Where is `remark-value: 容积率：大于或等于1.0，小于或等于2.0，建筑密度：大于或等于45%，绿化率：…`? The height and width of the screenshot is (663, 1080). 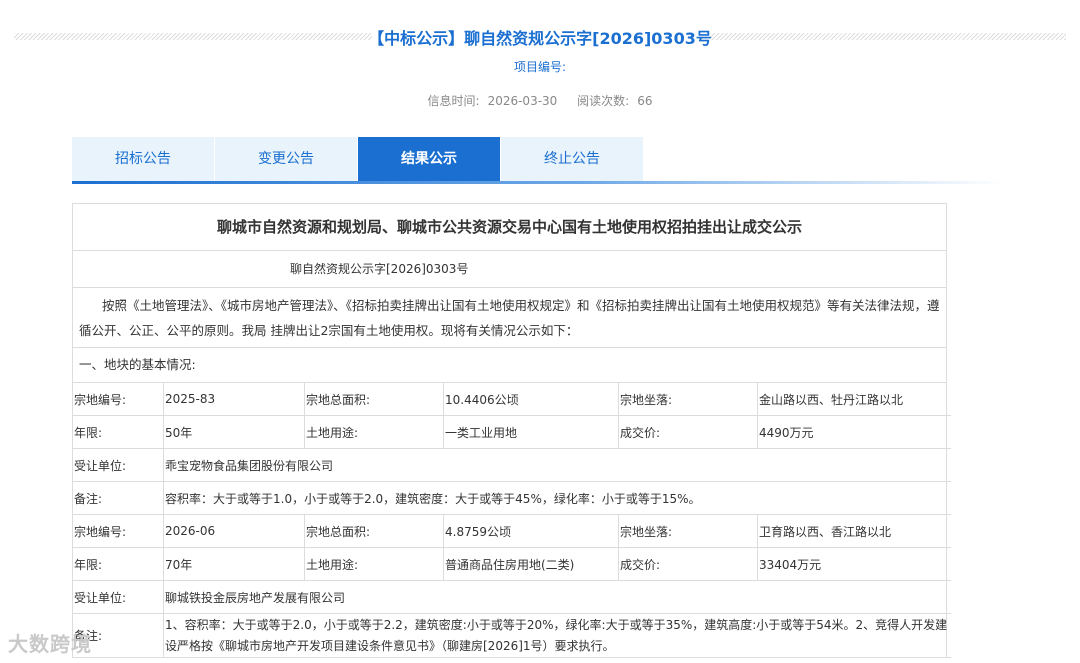 remark-value: 容积率：大于或等于1.0，小于或等于2.0，建筑密度：大于或等于45%，绿化率：… is located at coordinates (557, 498).